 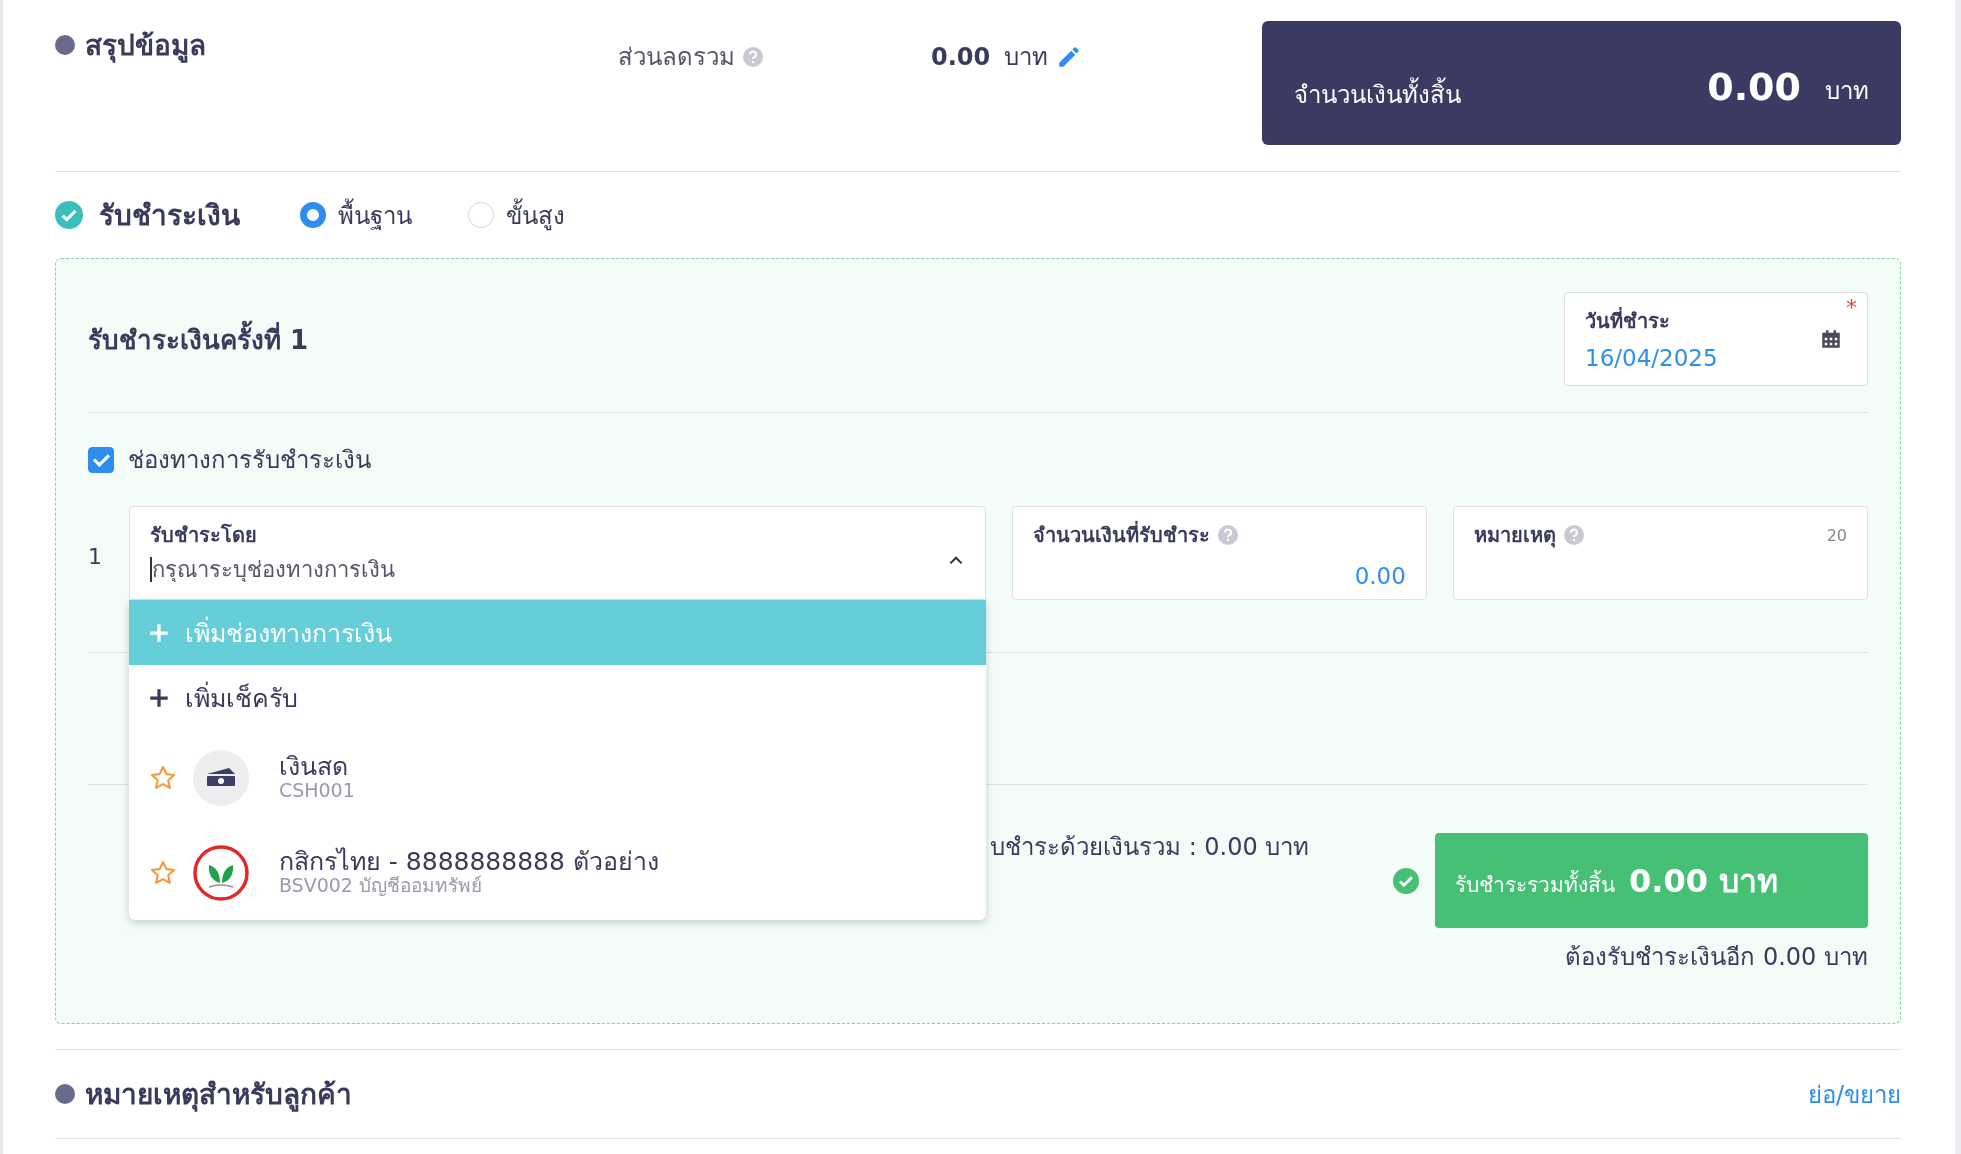 I want to click on cash-icon, so click(x=220, y=777).